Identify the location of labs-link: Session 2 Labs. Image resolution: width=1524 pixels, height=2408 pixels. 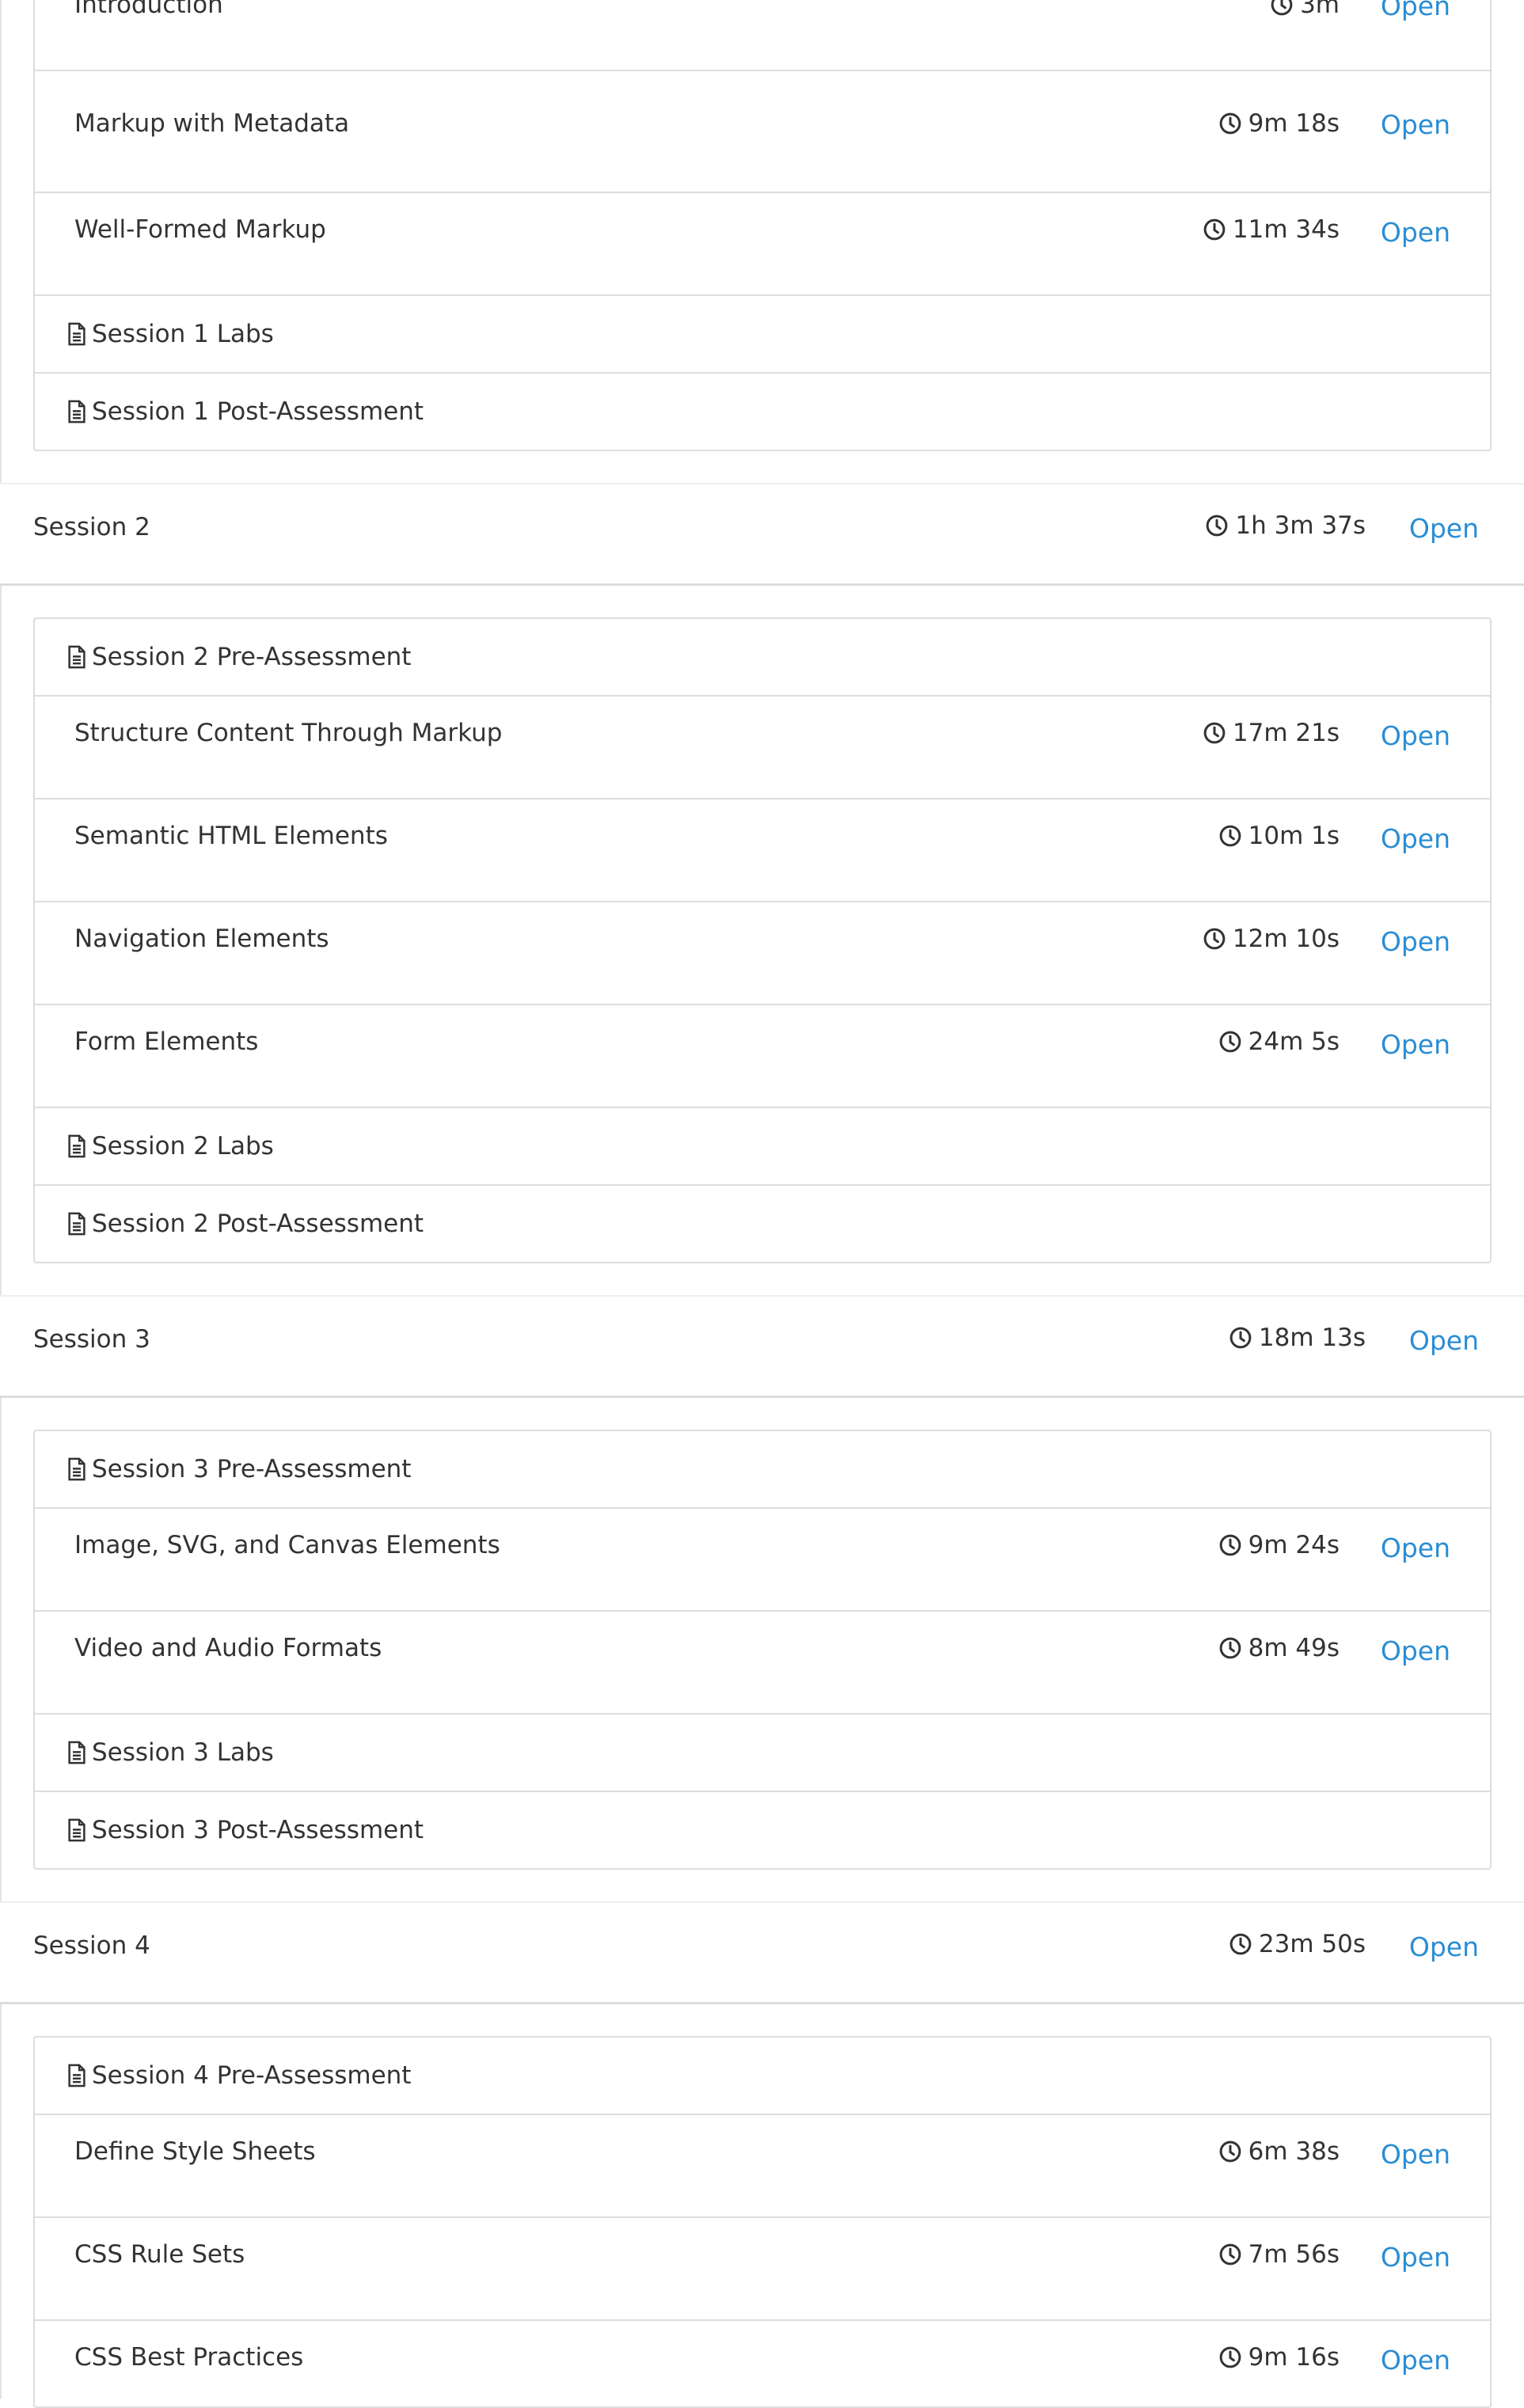
(183, 1146).